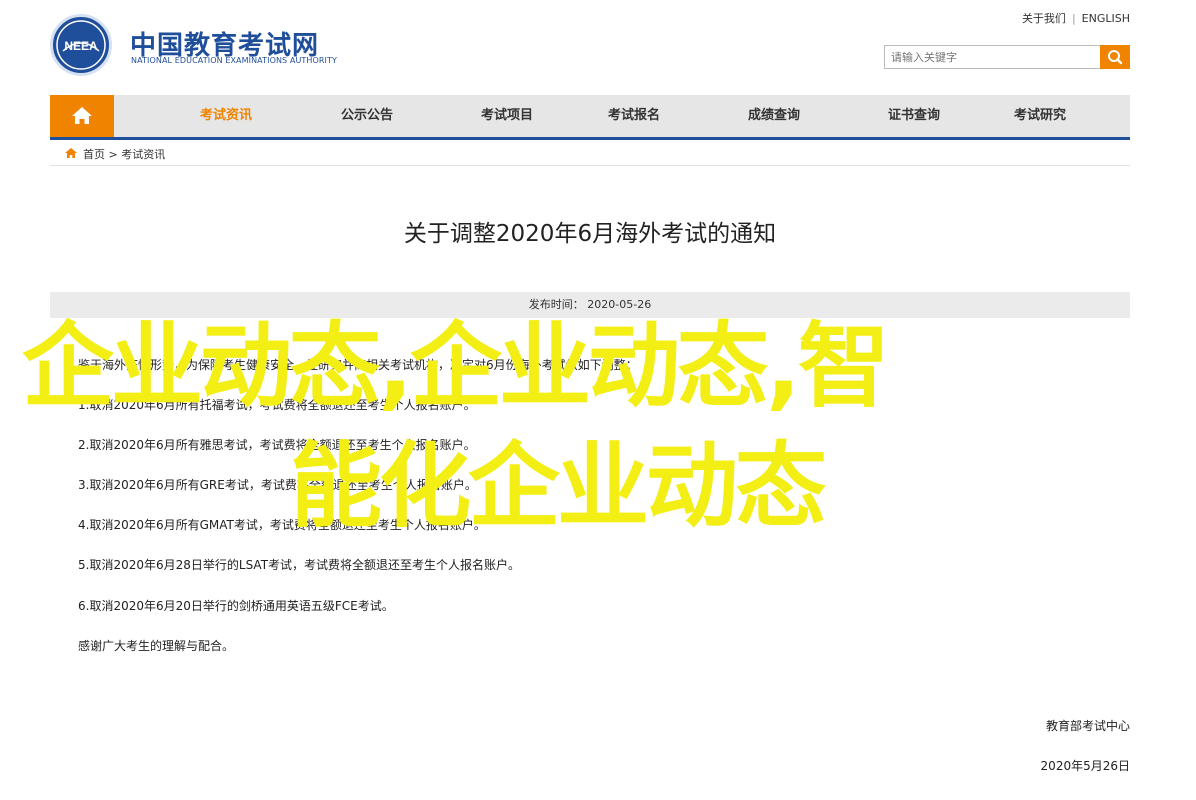  What do you see at coordinates (507, 116) in the screenshot?
I see `nav-item-exam-programs: 考试项目` at bounding box center [507, 116].